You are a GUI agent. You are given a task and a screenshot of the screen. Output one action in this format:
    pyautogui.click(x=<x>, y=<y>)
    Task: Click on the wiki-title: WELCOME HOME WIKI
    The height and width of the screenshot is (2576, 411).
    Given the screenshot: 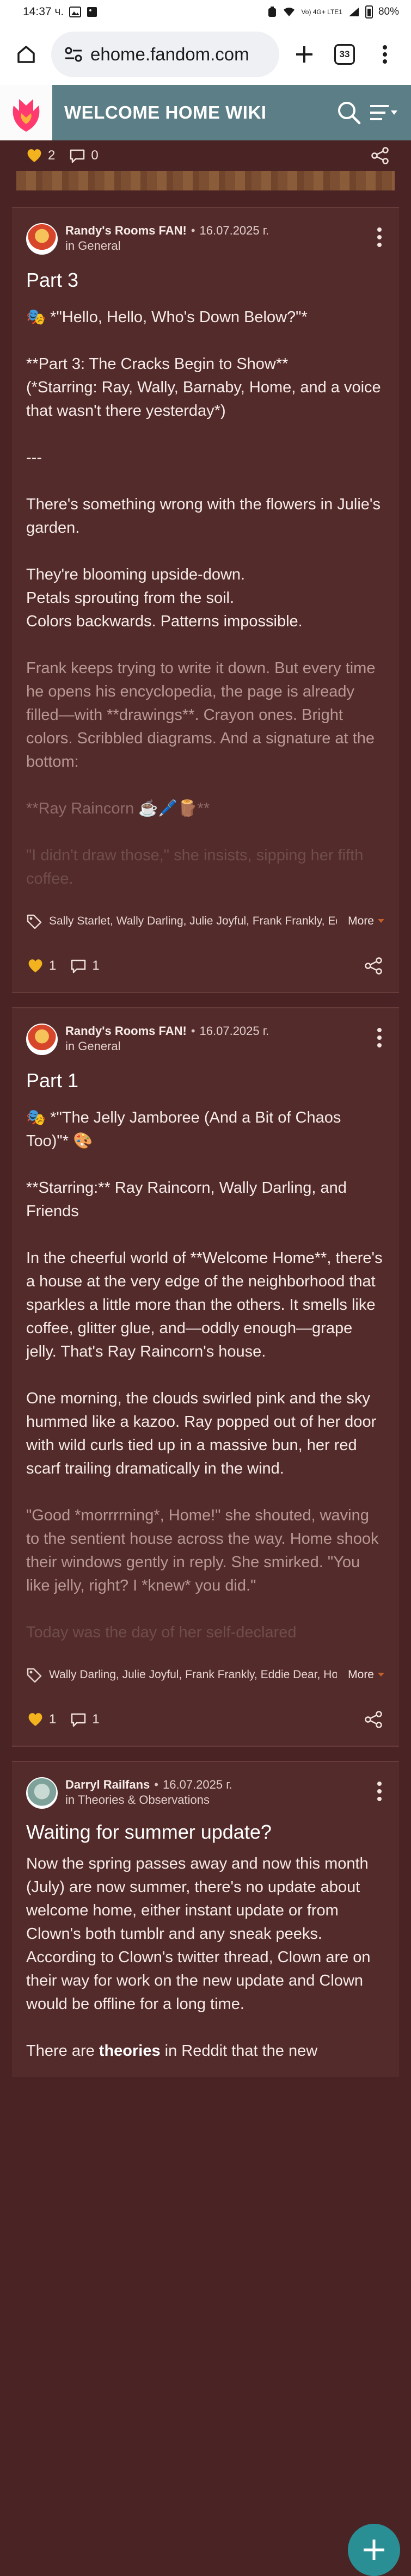 What is the action you would take?
    pyautogui.click(x=192, y=112)
    